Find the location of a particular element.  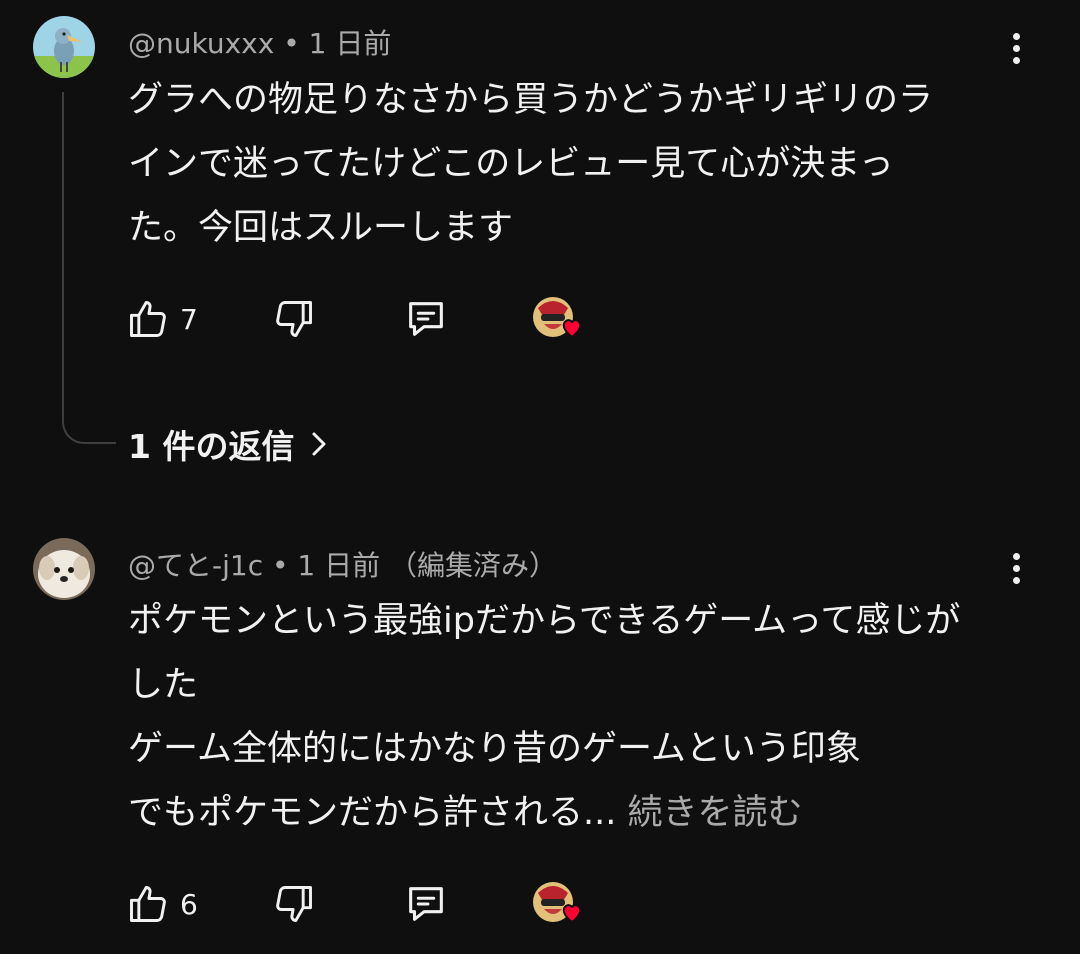

thread-connector is located at coordinates (89, 268).